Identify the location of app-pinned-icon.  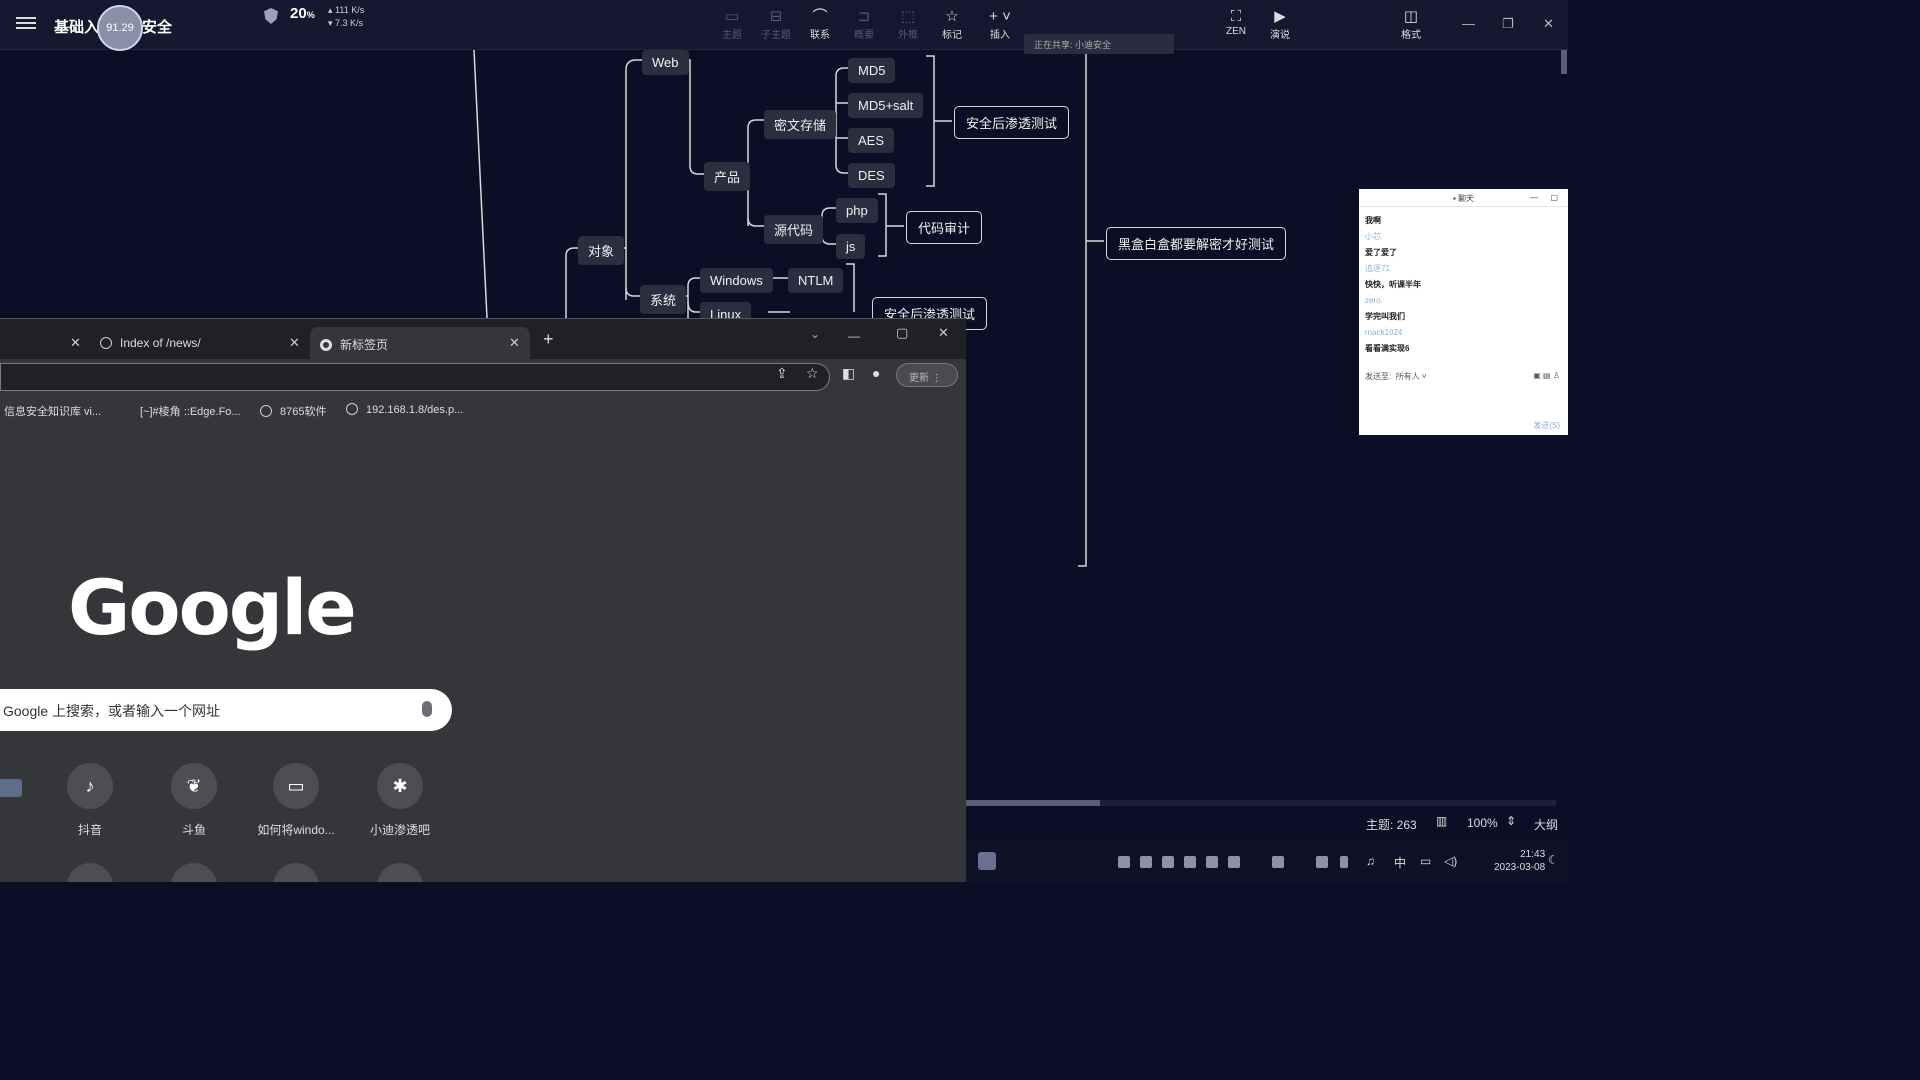
(987, 861).